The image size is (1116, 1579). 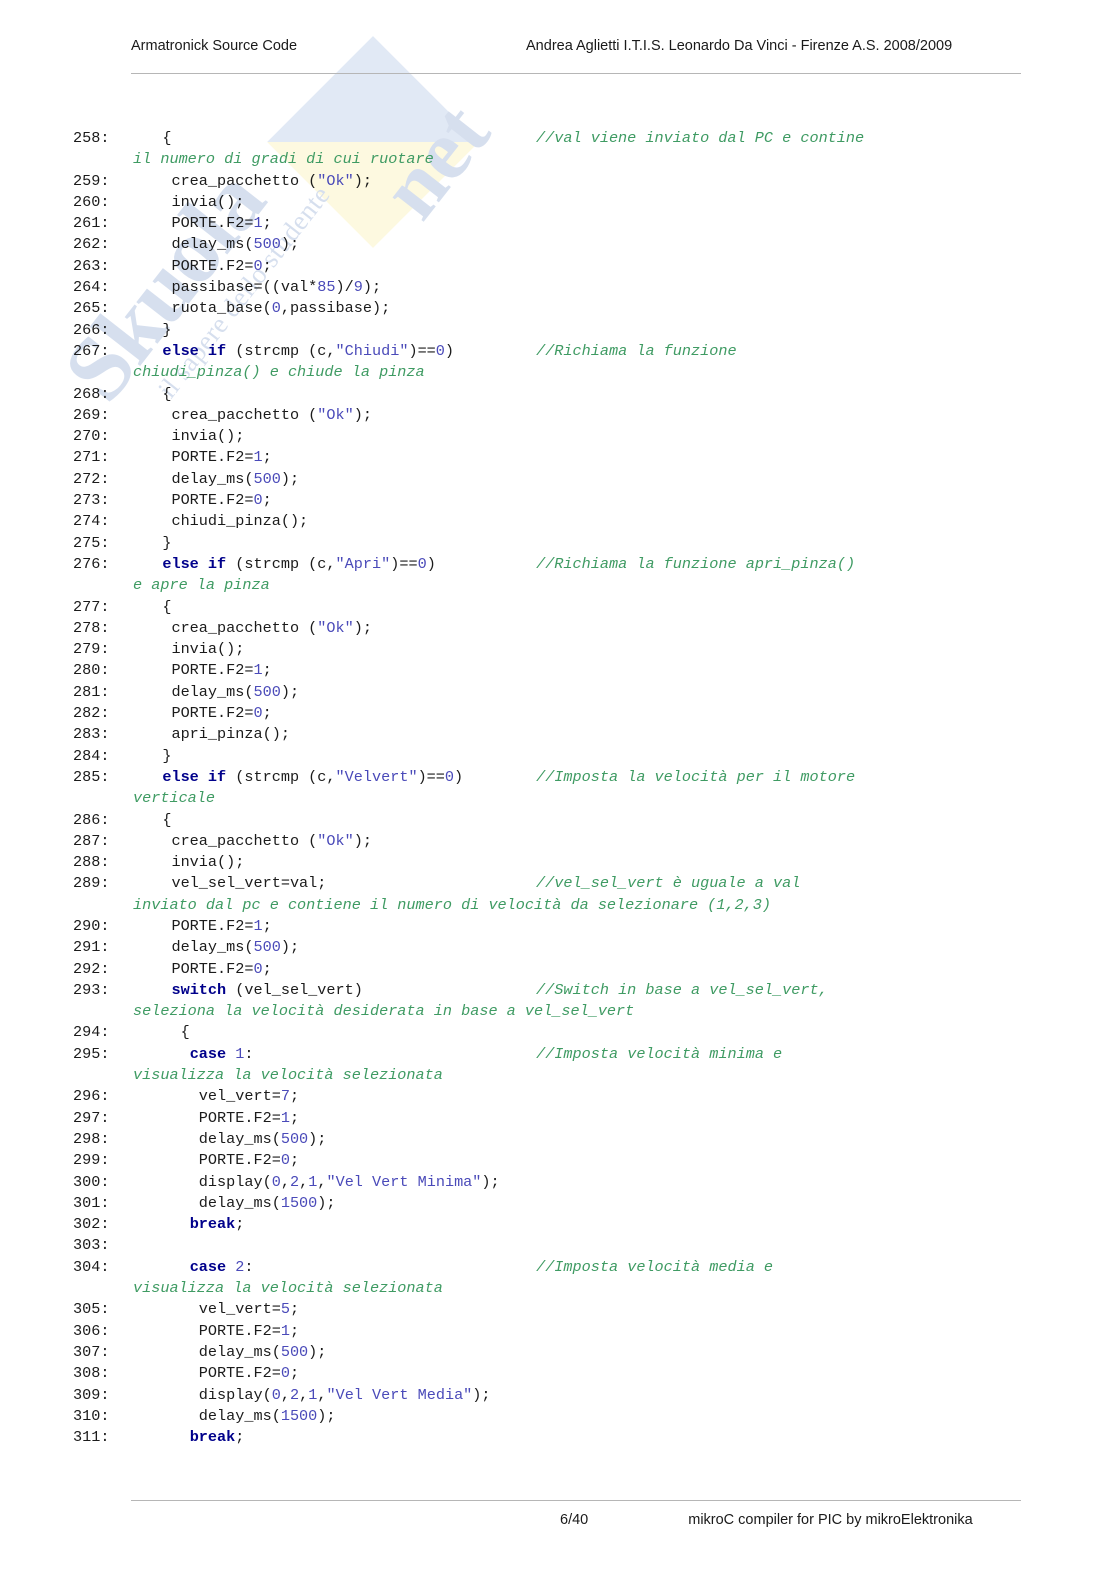 What do you see at coordinates (91, 1266) in the screenshot?
I see `line-number: 304:` at bounding box center [91, 1266].